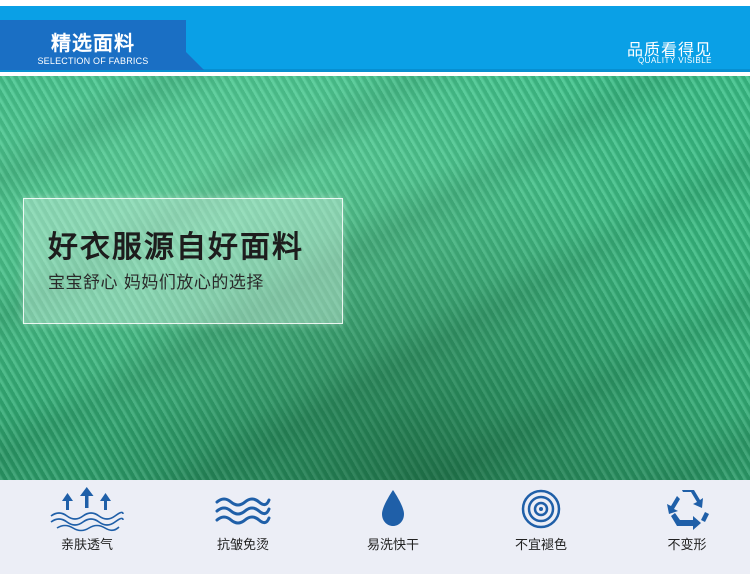 Image resolution: width=750 pixels, height=574 pixels. Describe the element at coordinates (93, 61) in the screenshot. I see `section-subtitle: SELECTION OF FABRICS` at that location.